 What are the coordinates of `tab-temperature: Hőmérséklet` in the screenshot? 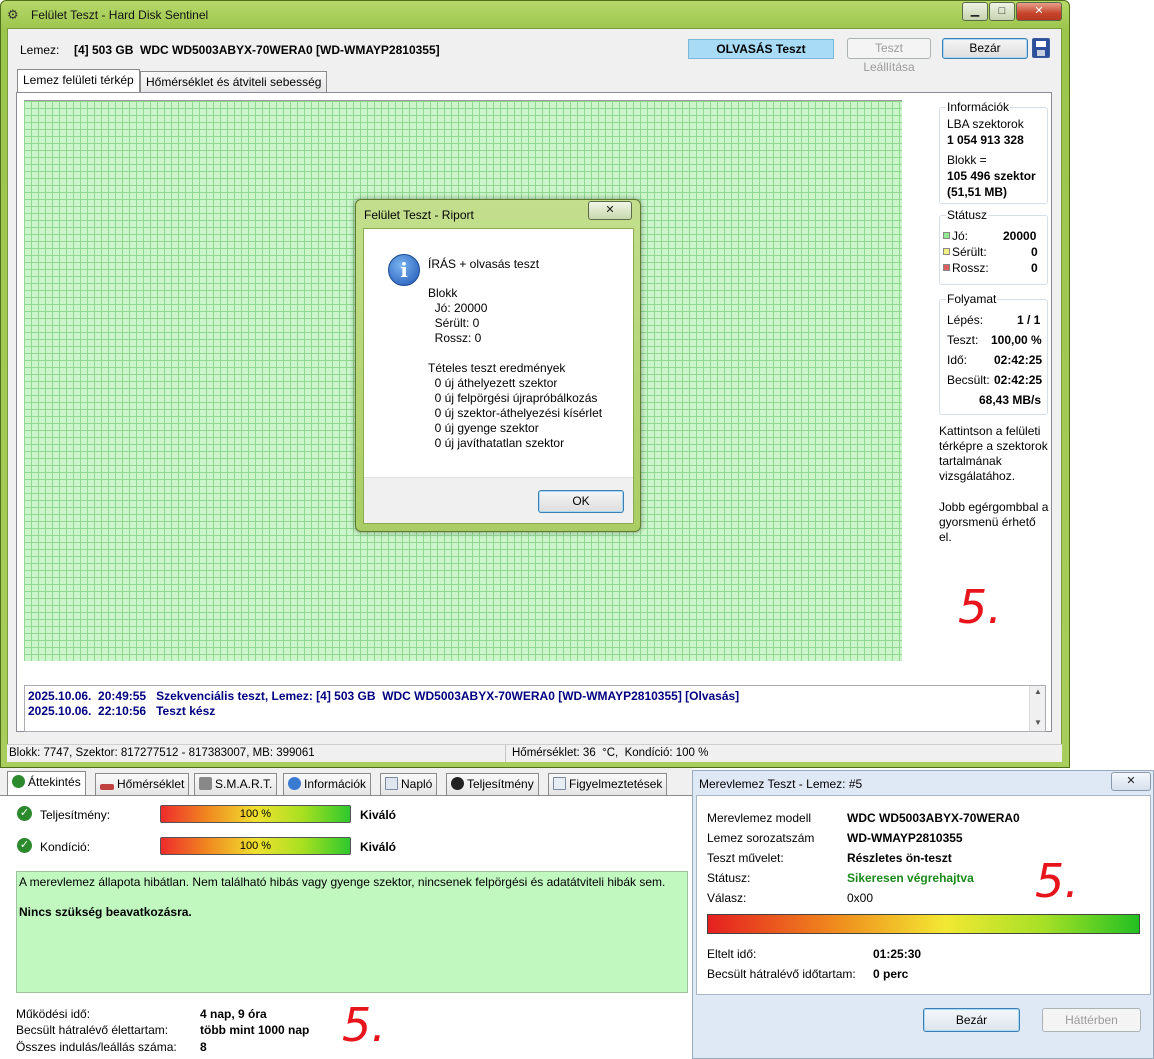 It's located at (142, 784).